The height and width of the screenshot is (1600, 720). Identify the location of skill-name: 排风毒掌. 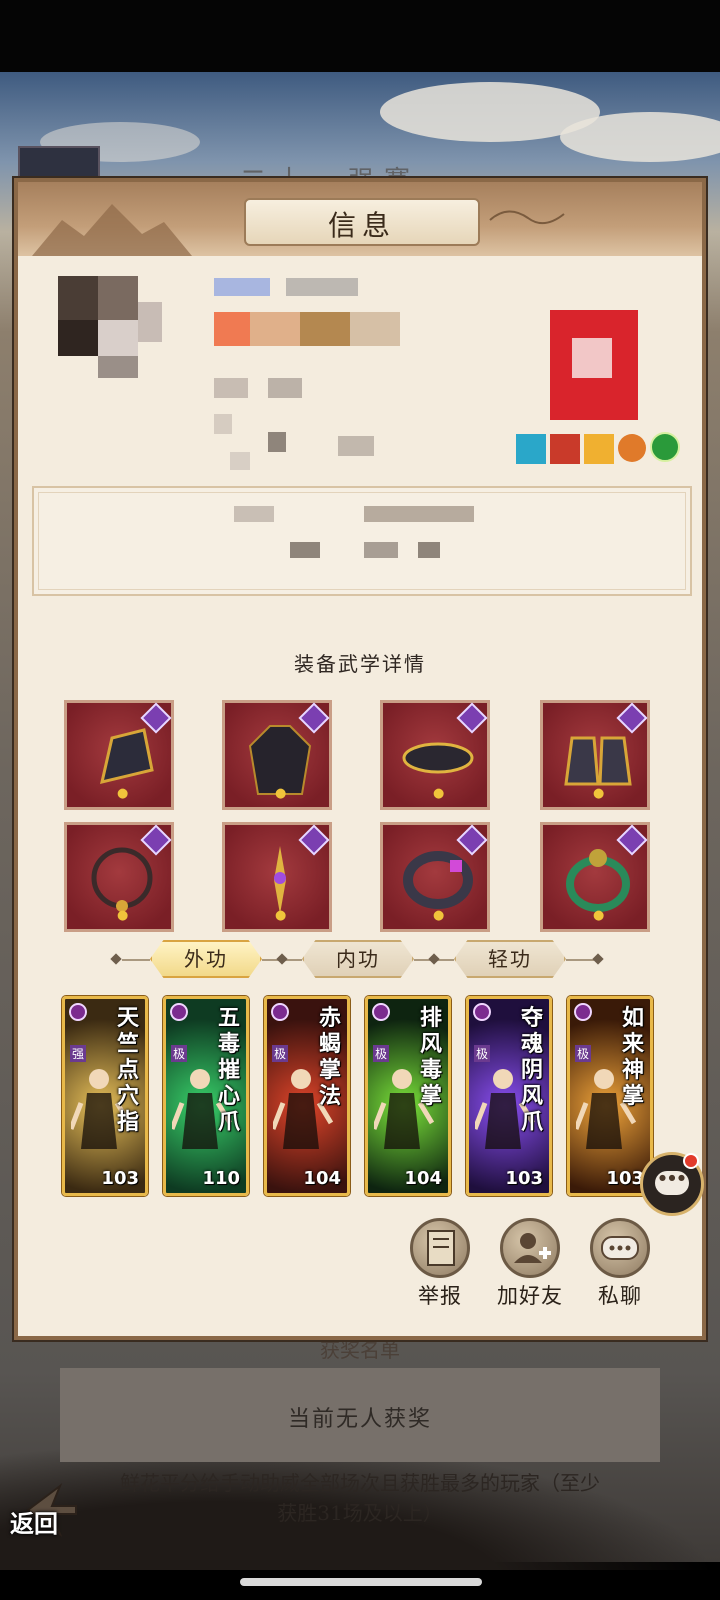
(431, 1057).